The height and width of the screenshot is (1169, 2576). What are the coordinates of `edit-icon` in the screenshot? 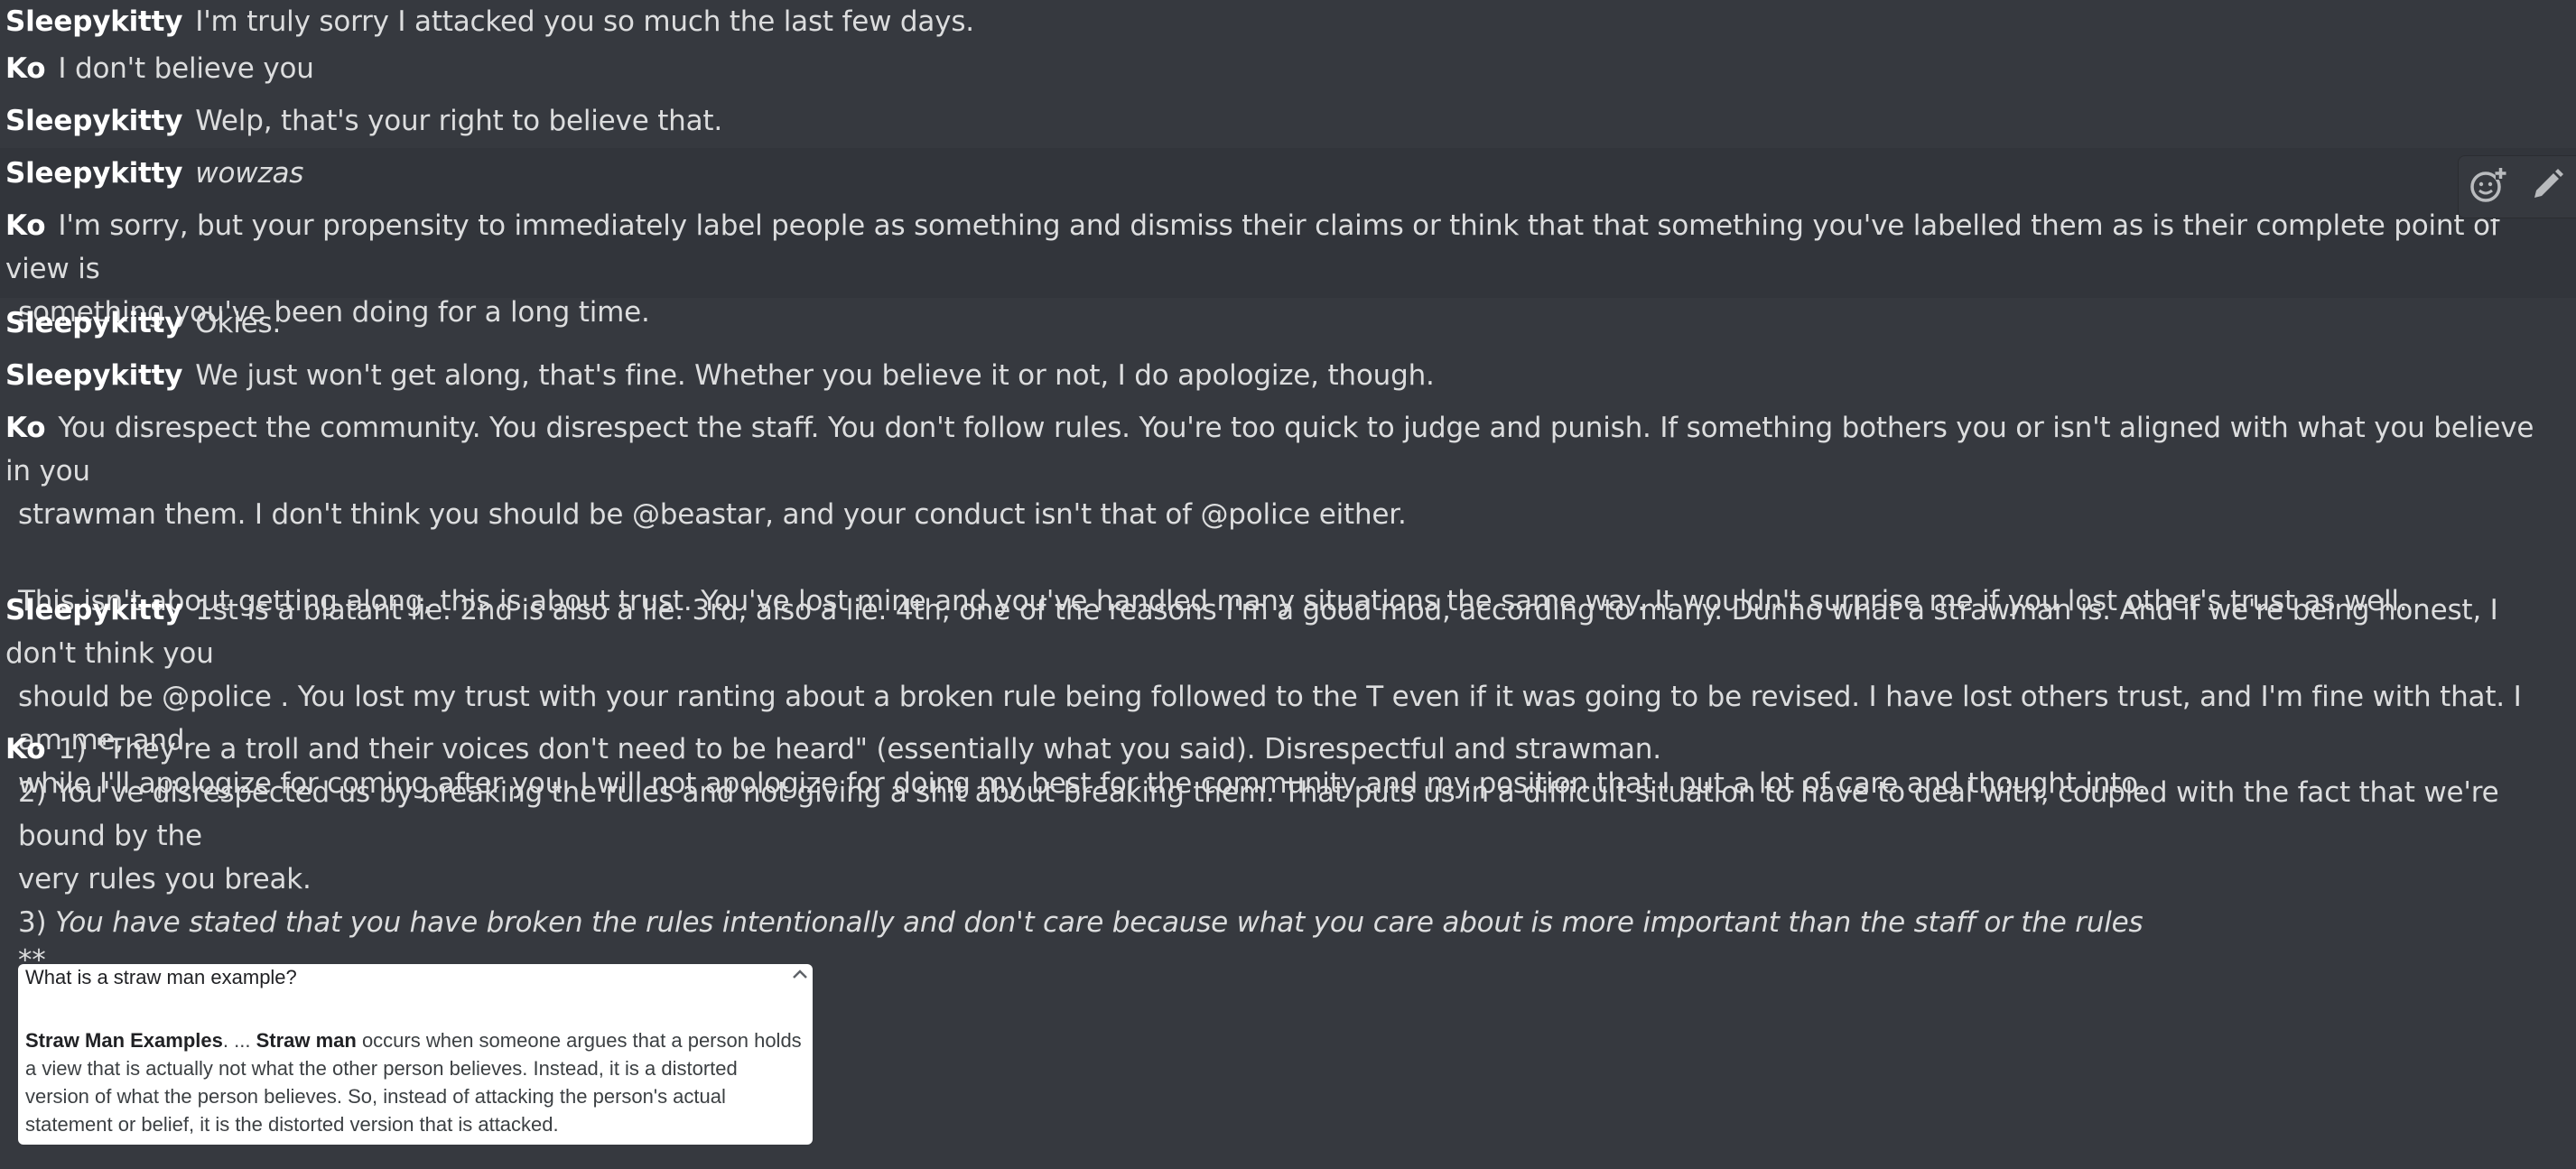 It's located at (2547, 187).